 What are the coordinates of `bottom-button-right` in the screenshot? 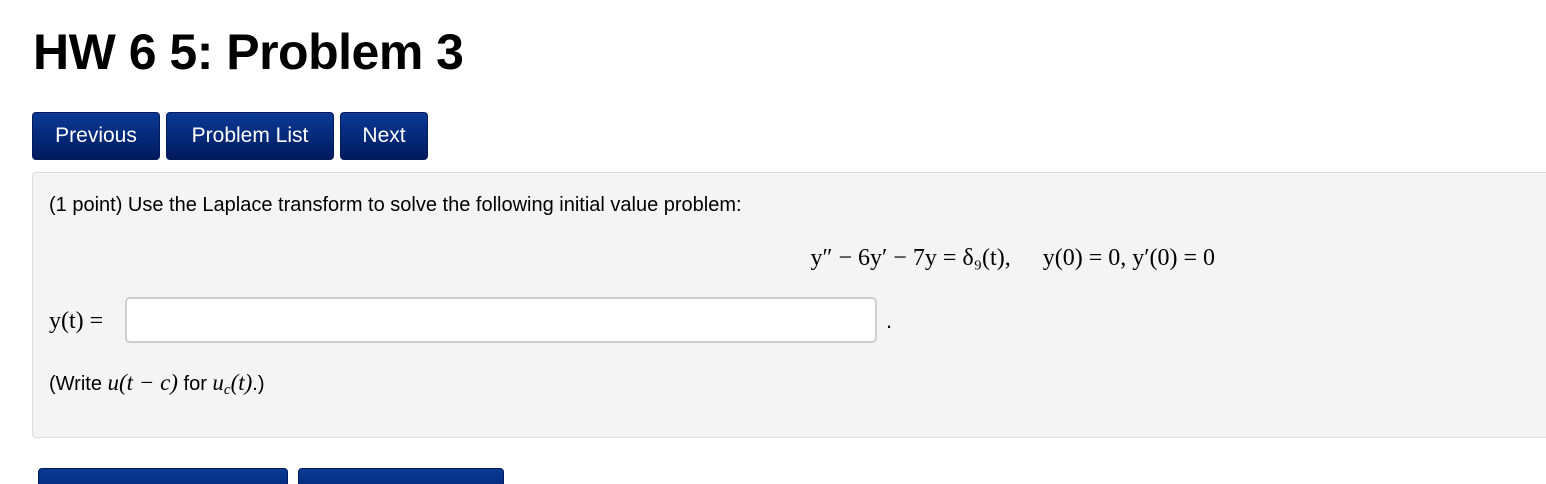 It's located at (401, 476).